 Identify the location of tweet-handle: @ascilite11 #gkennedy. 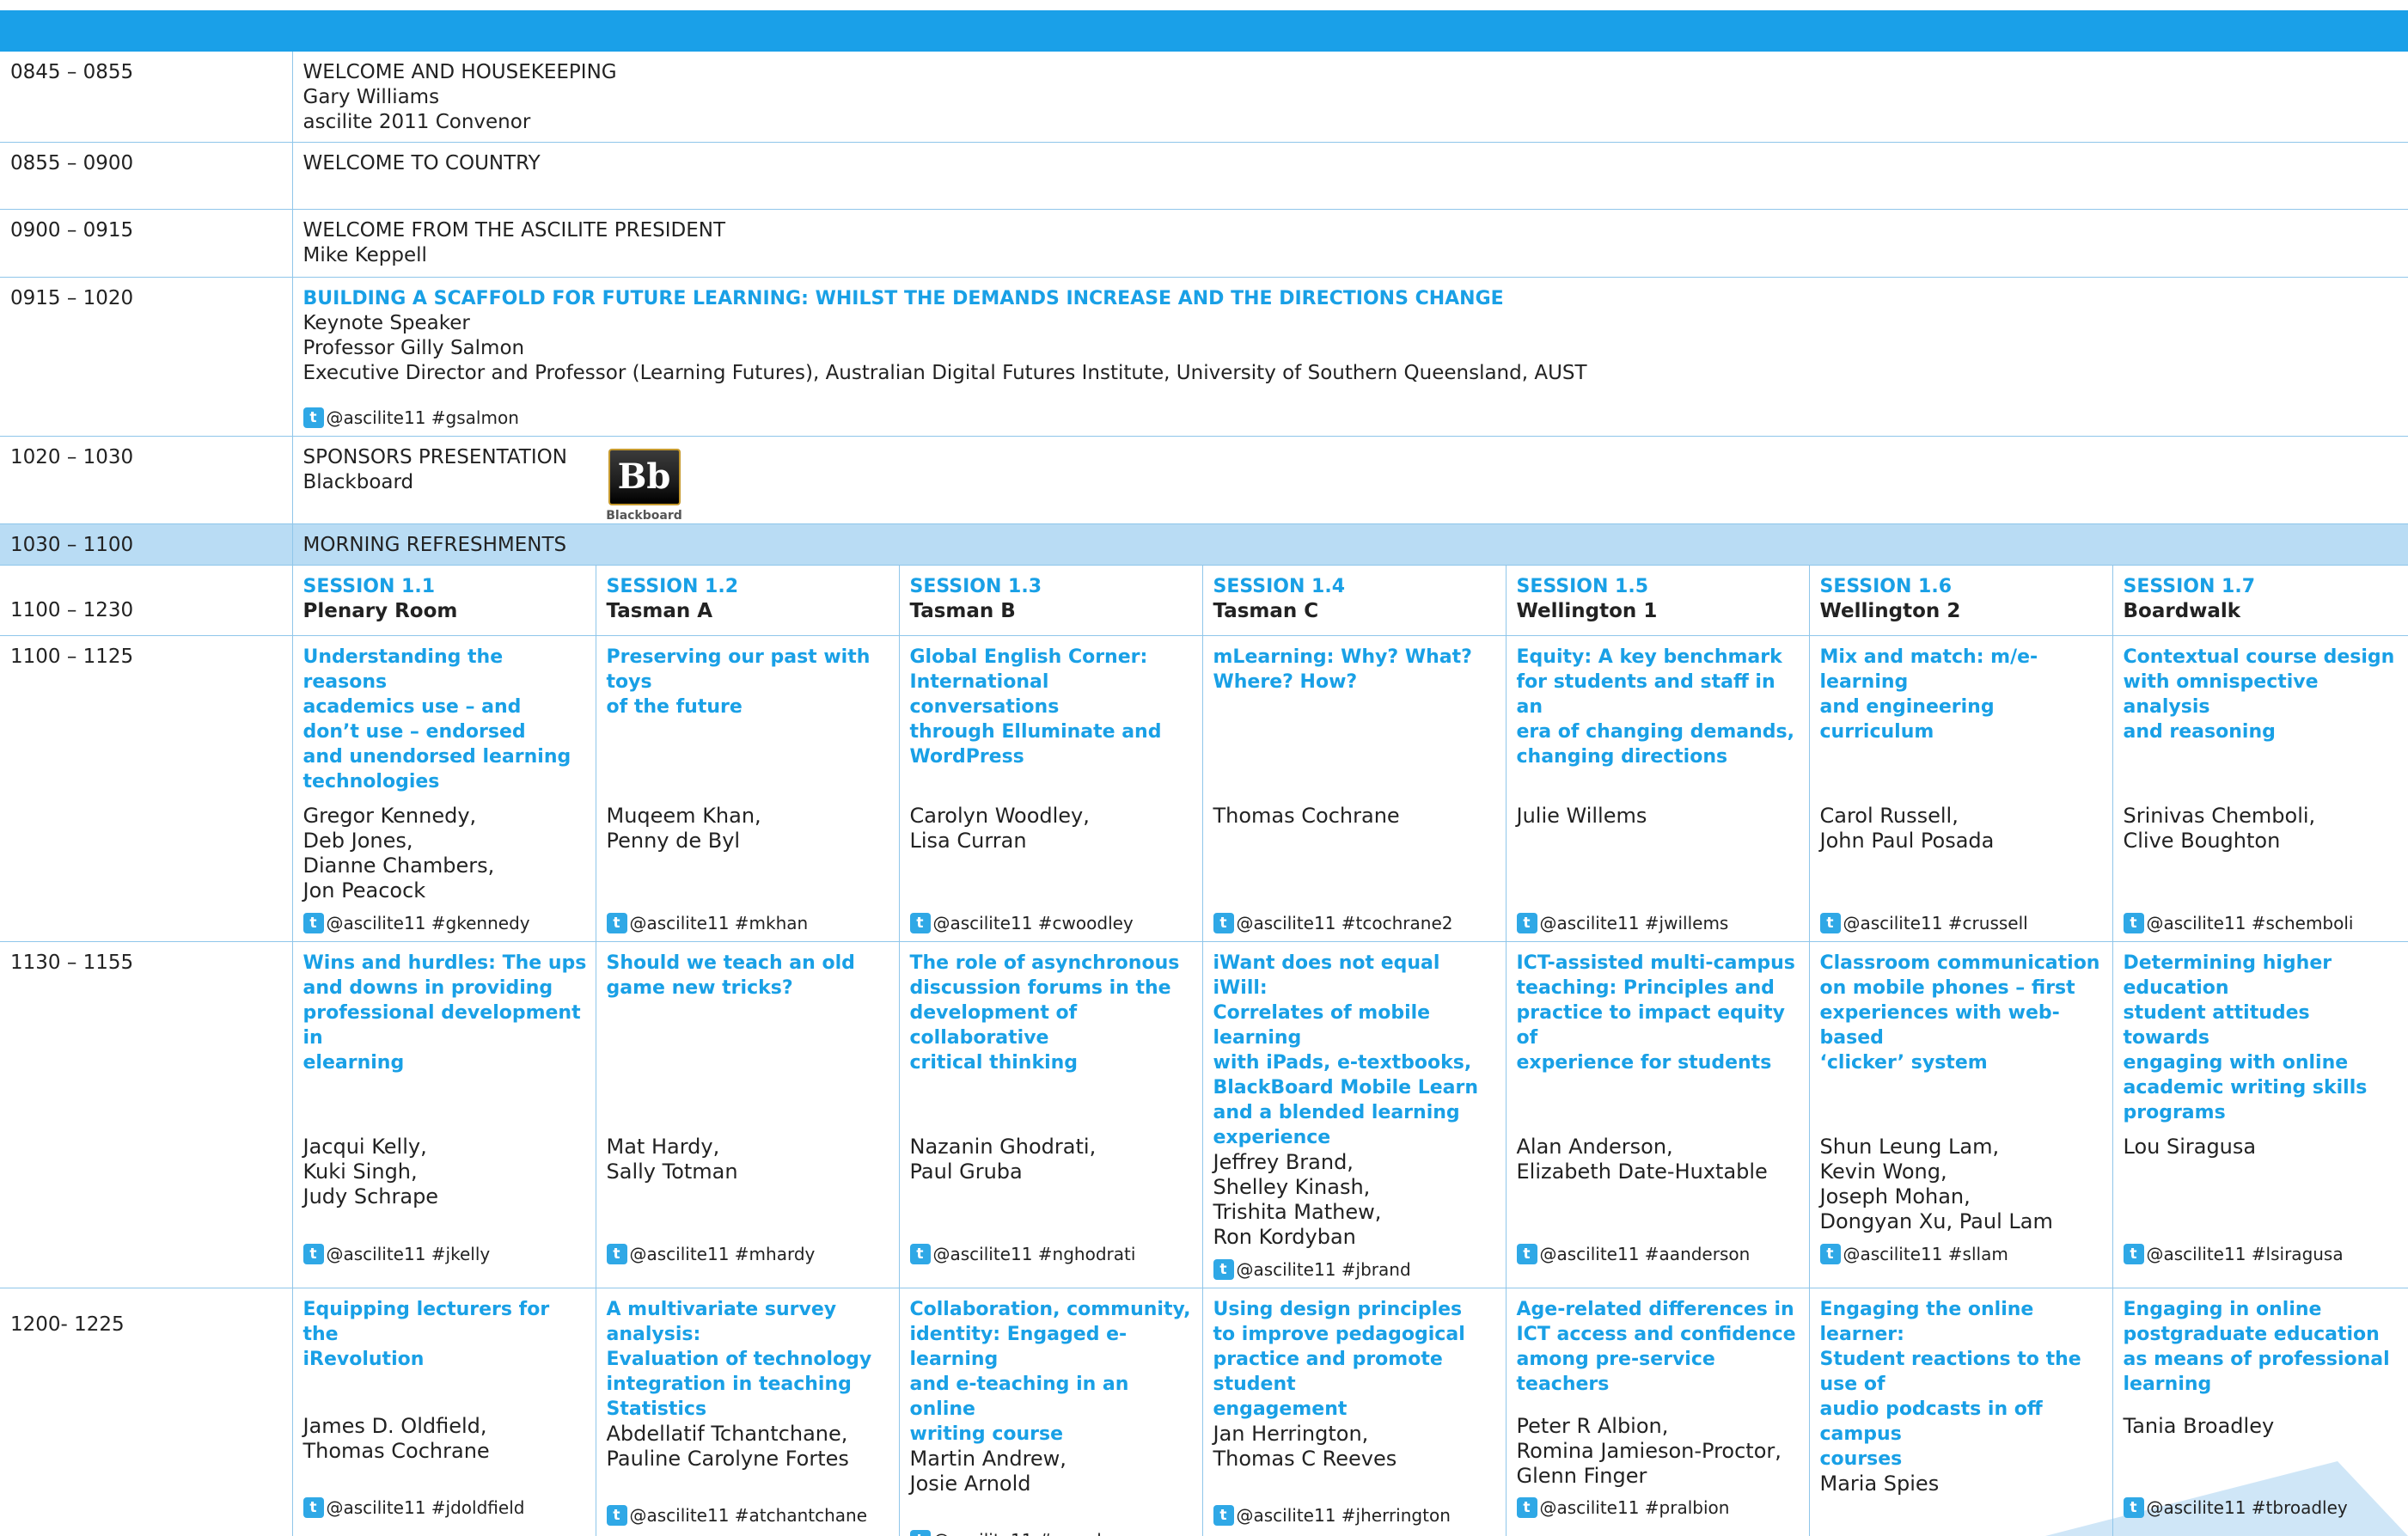
(428, 923).